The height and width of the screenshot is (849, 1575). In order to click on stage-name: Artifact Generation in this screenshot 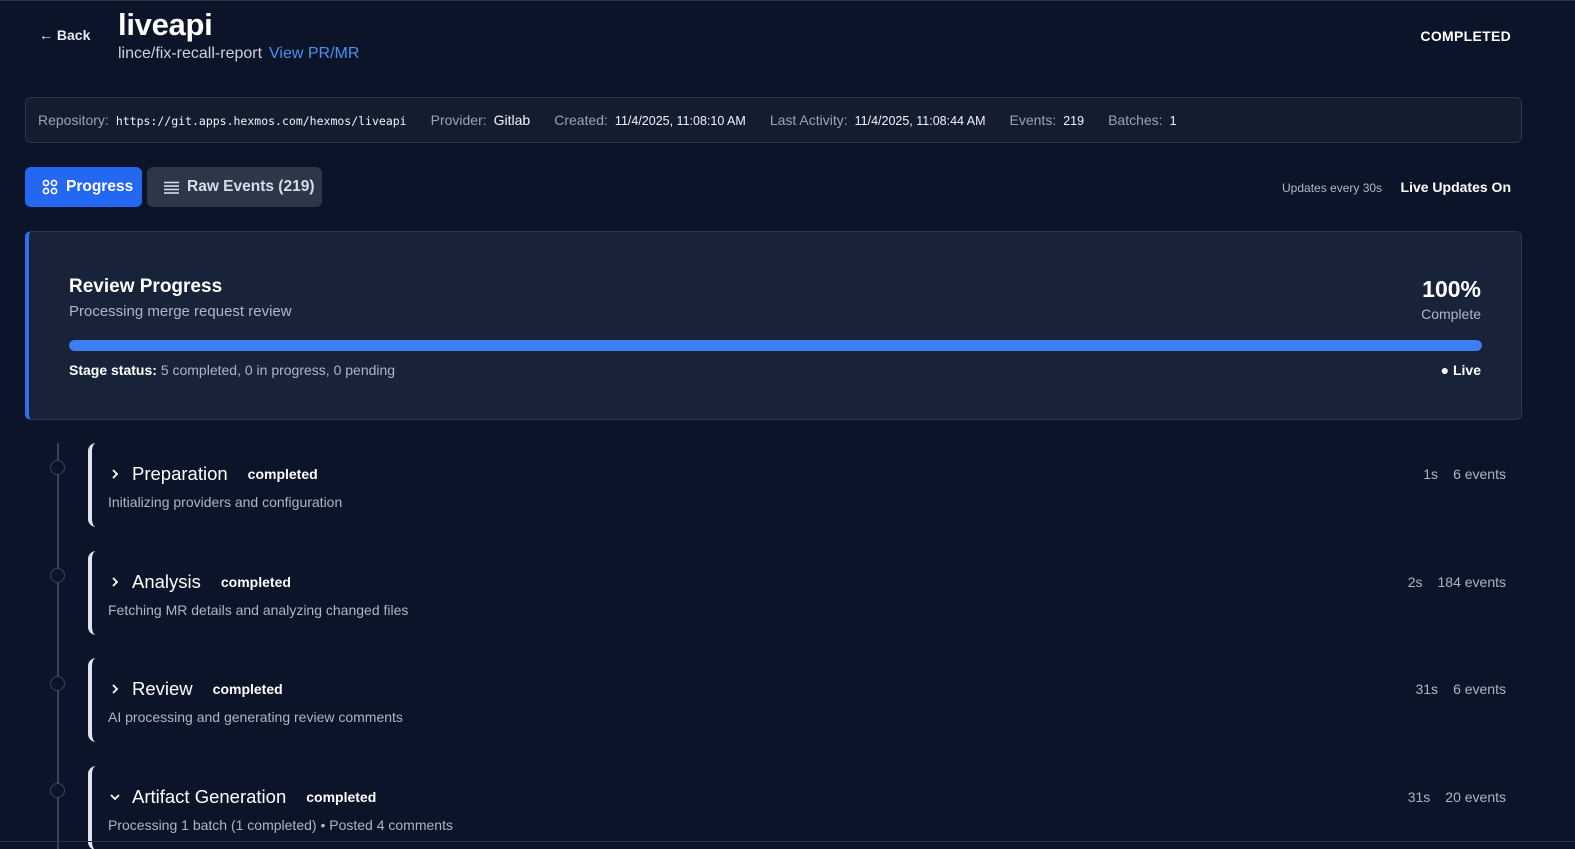, I will do `click(209, 797)`.